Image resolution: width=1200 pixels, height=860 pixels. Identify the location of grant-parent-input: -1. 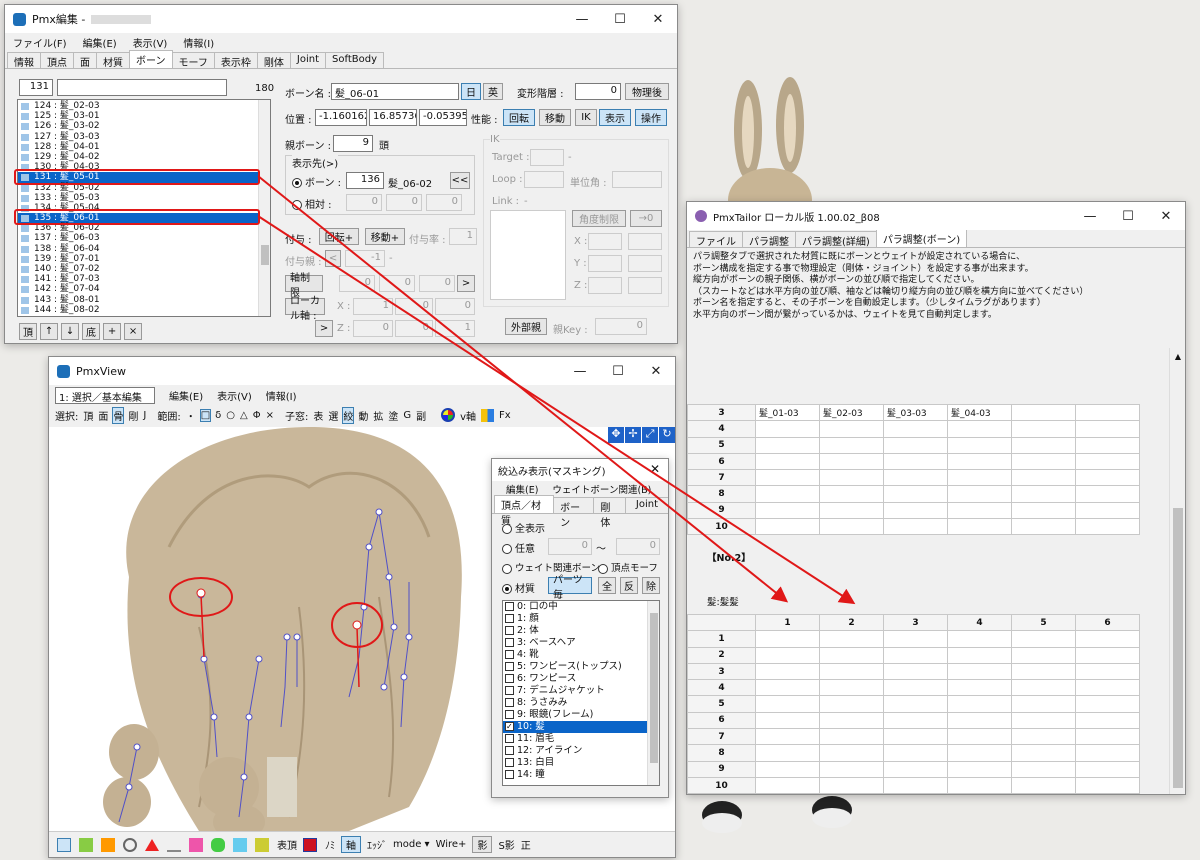
(365, 258).